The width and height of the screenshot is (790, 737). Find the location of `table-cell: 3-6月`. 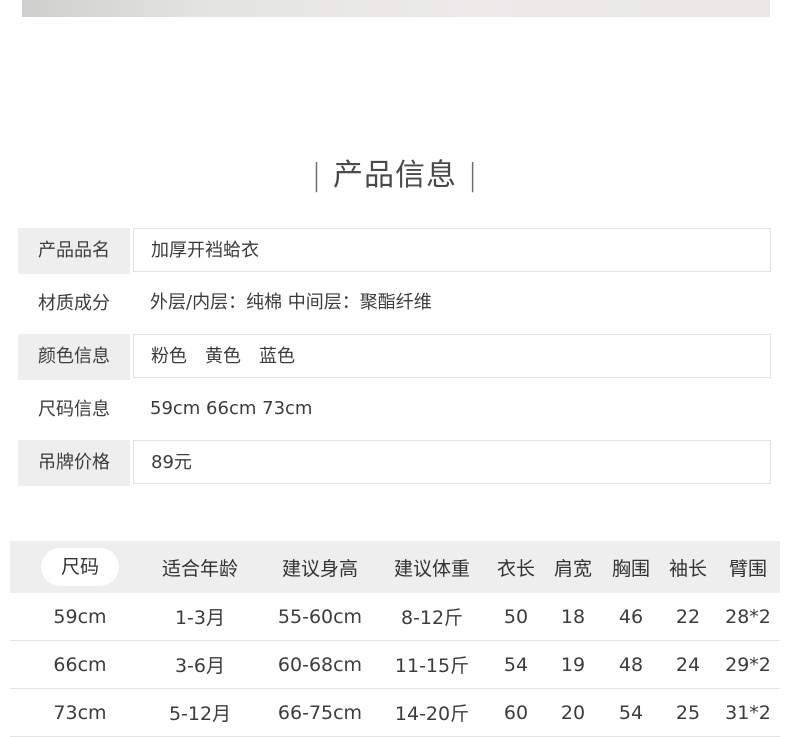

table-cell: 3-6月 is located at coordinates (200, 666).